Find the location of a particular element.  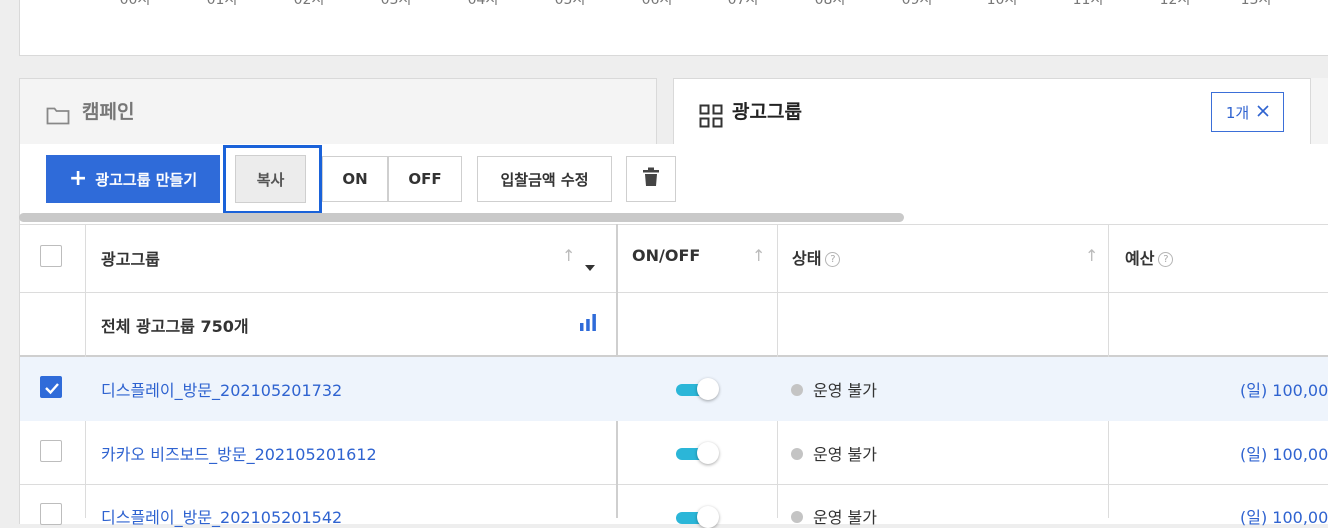

table-top-border is located at coordinates (674, 224).